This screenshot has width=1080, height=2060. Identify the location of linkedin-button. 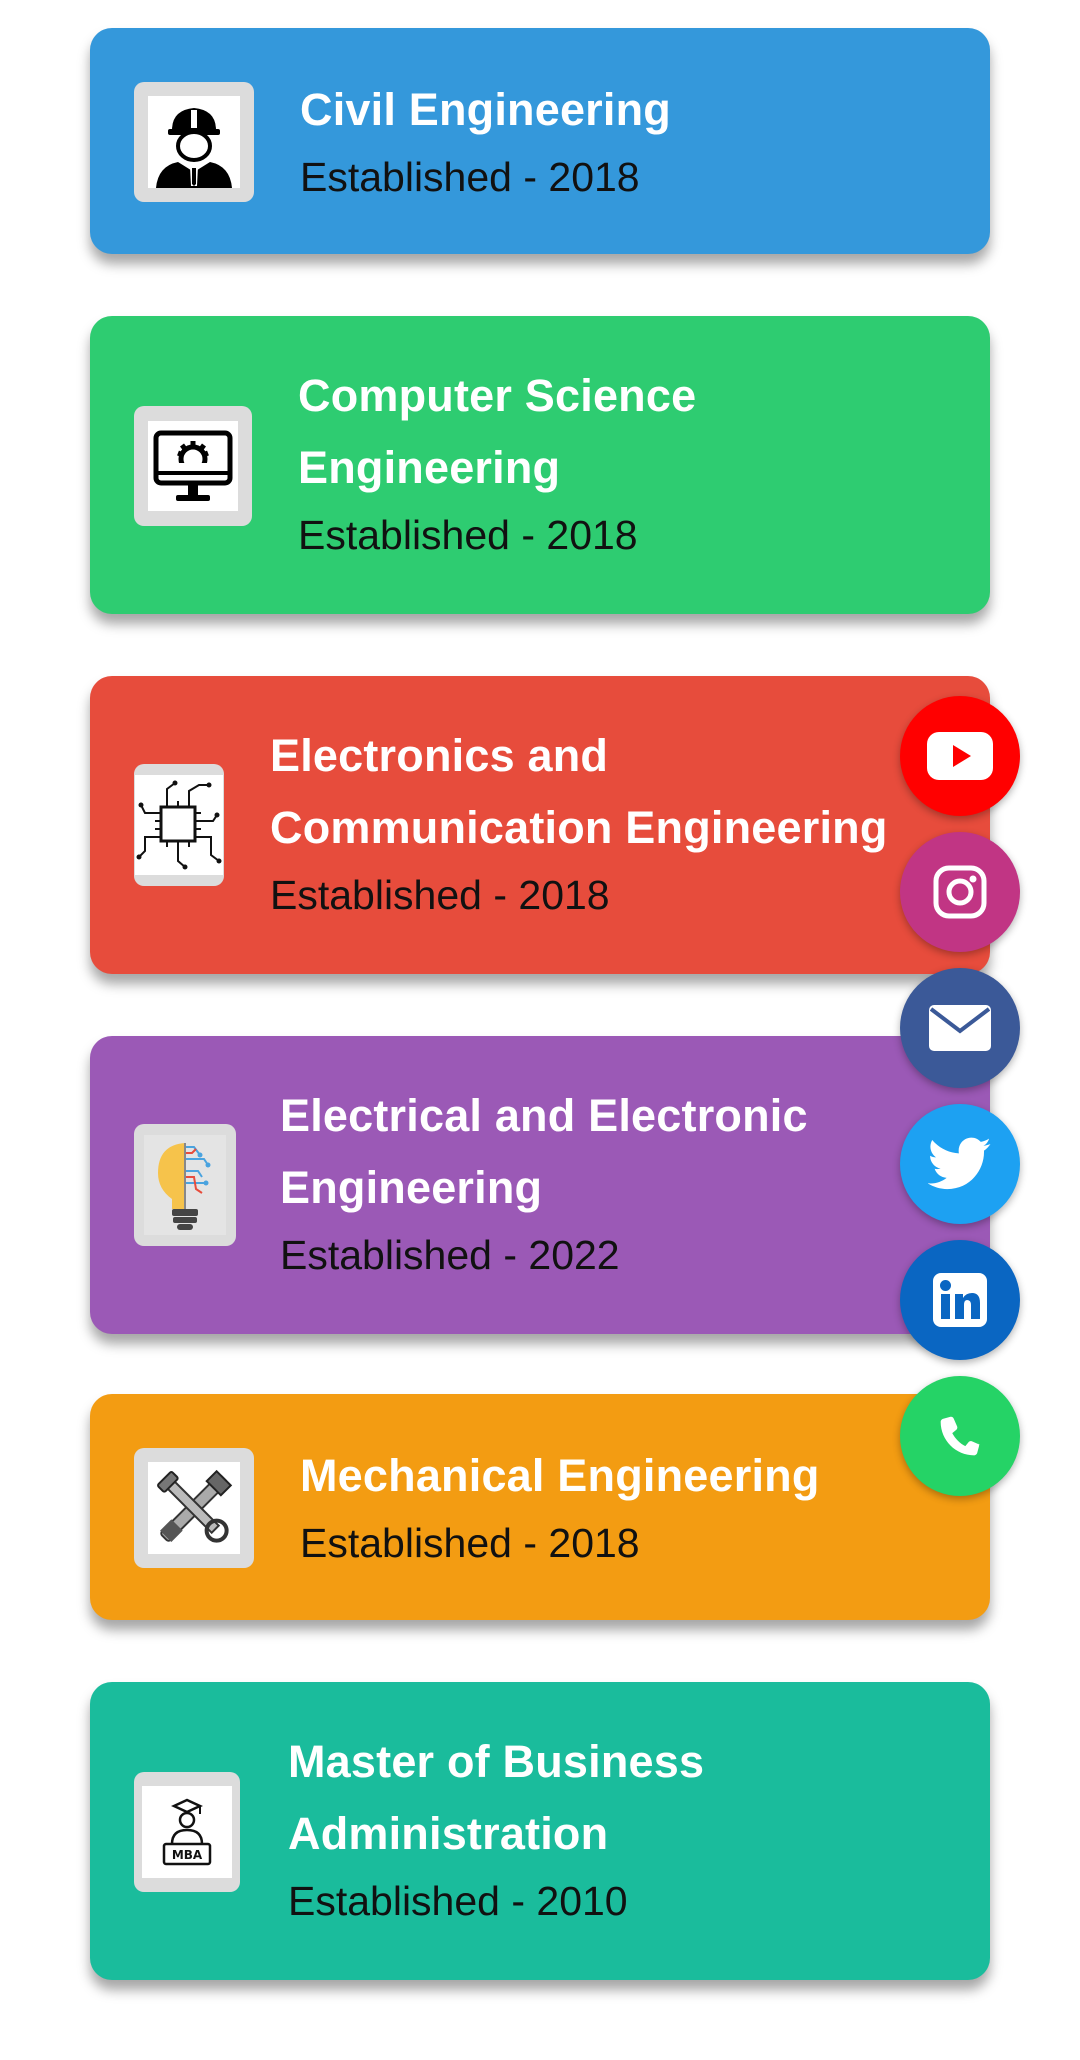
(960, 1300).